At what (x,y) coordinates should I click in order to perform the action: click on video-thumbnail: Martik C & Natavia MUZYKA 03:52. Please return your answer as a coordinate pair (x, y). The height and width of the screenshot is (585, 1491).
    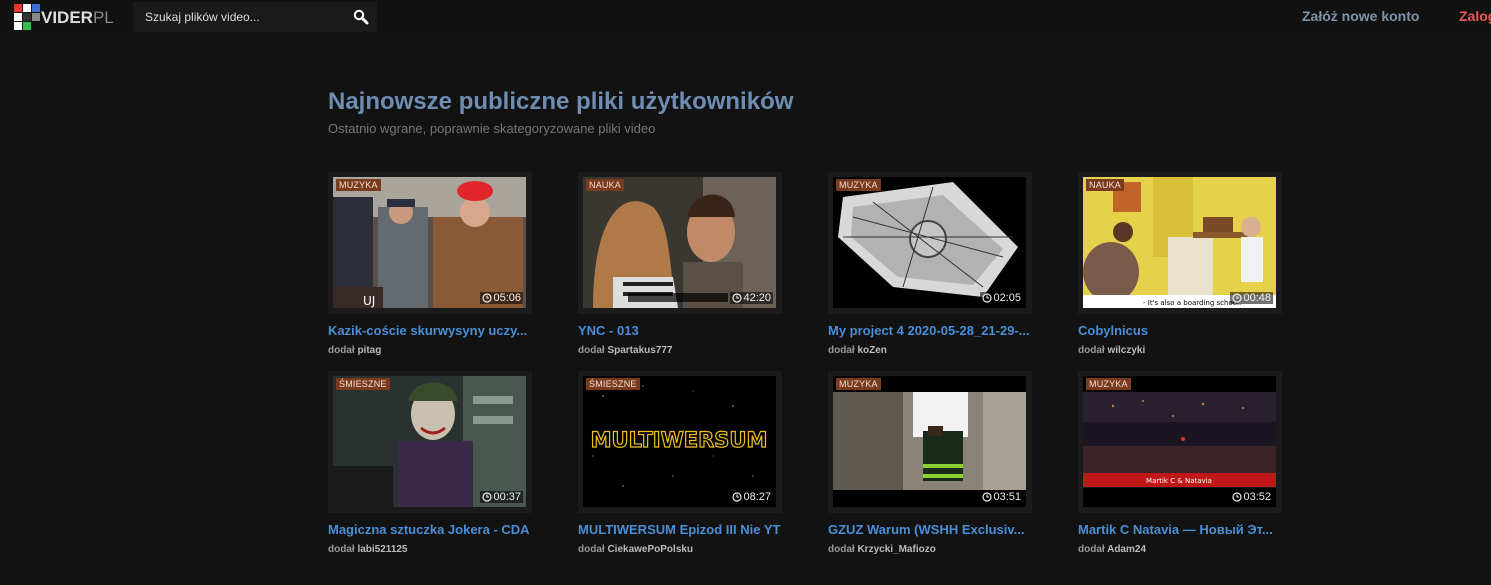
    Looking at the image, I should click on (1180, 442).